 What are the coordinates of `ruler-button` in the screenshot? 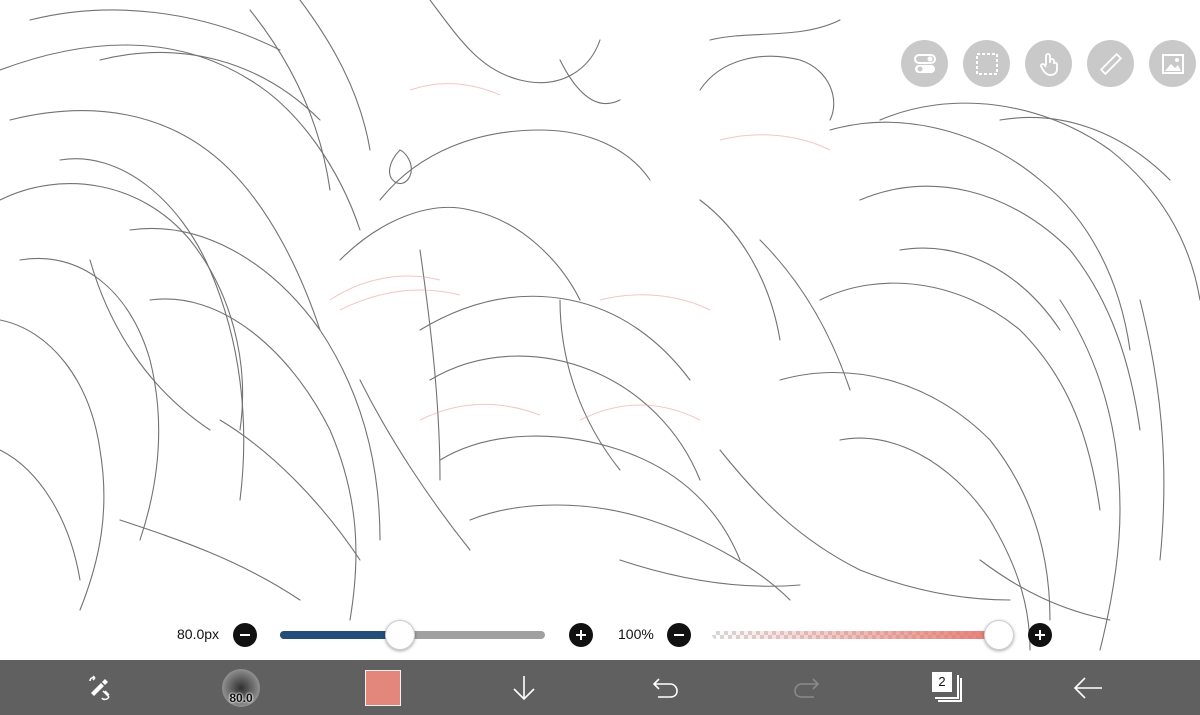 It's located at (1110, 63).